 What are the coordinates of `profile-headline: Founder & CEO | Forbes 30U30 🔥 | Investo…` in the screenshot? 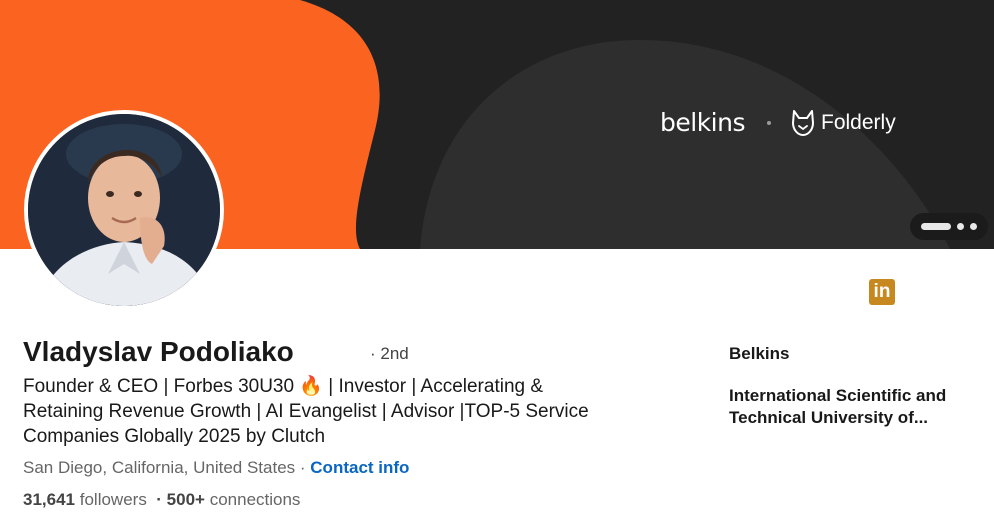 It's located at (306, 411).